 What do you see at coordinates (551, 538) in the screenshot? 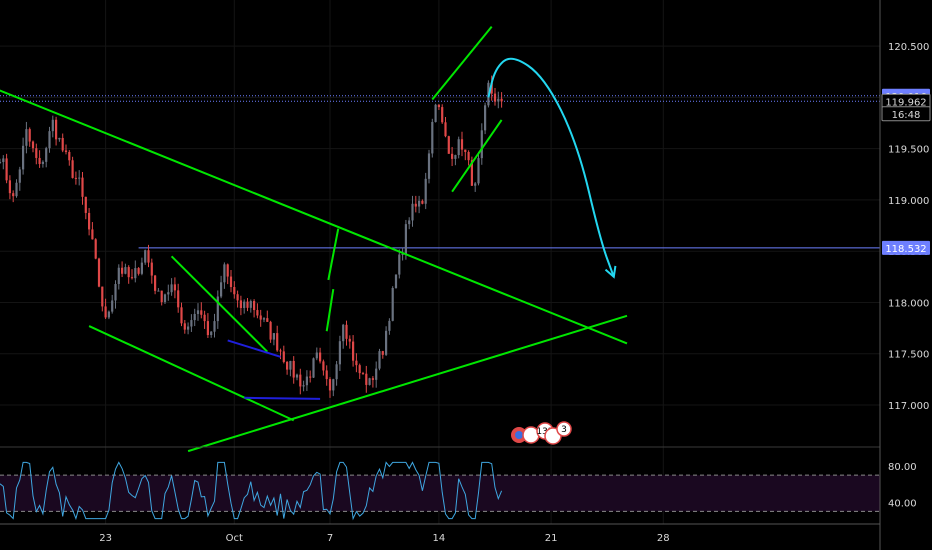
I see `x-tick-label: 21` at bounding box center [551, 538].